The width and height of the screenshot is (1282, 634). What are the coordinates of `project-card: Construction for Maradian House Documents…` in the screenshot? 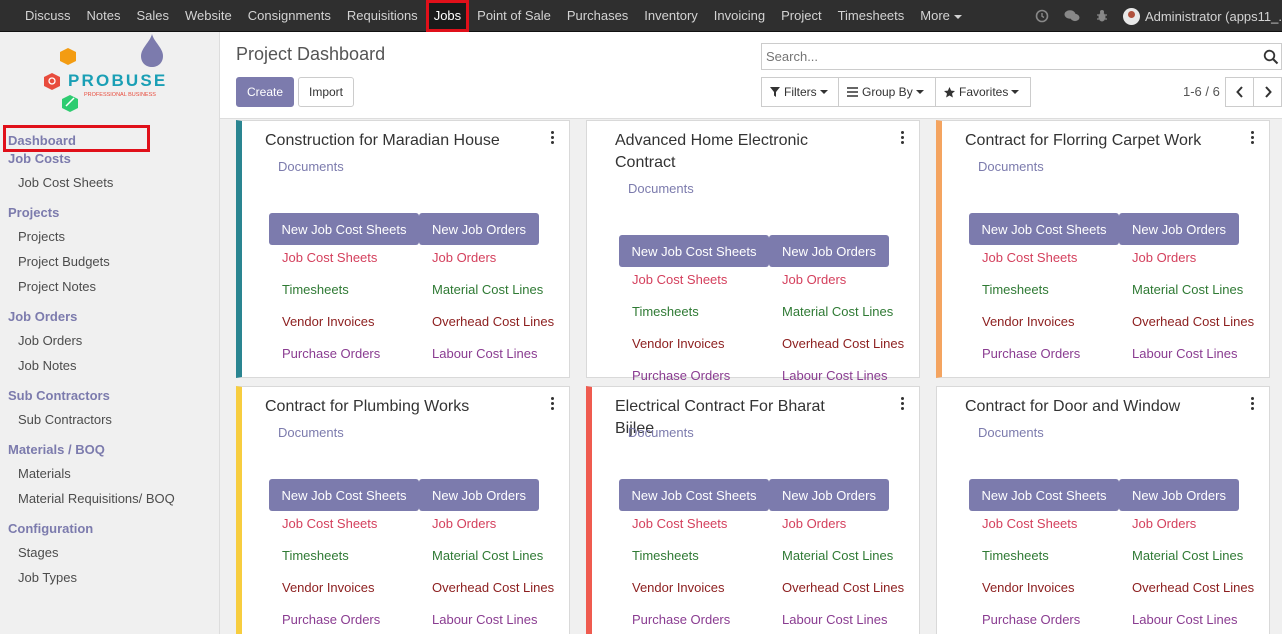 It's located at (403, 249).